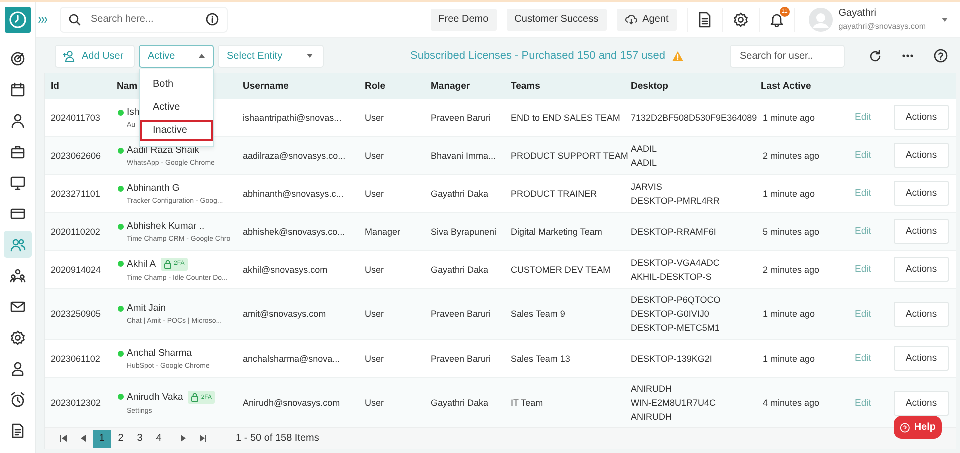 This screenshot has height=453, width=960. What do you see at coordinates (153, 188) in the screenshot?
I see `user-name: Abhinanth G` at bounding box center [153, 188].